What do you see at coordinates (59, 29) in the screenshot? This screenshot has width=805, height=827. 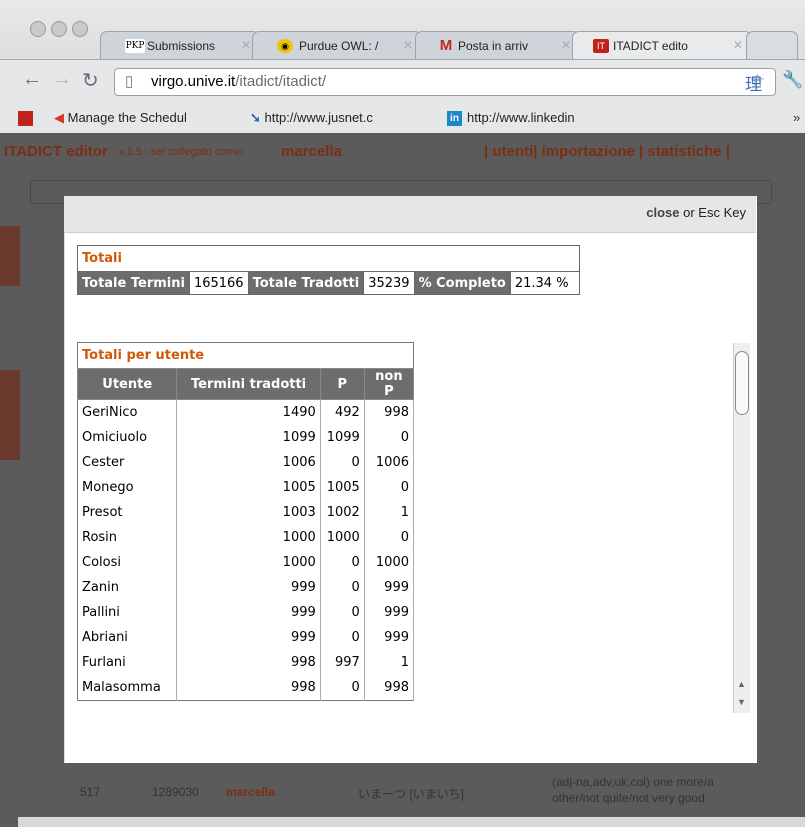 I see `minimize-window-button` at bounding box center [59, 29].